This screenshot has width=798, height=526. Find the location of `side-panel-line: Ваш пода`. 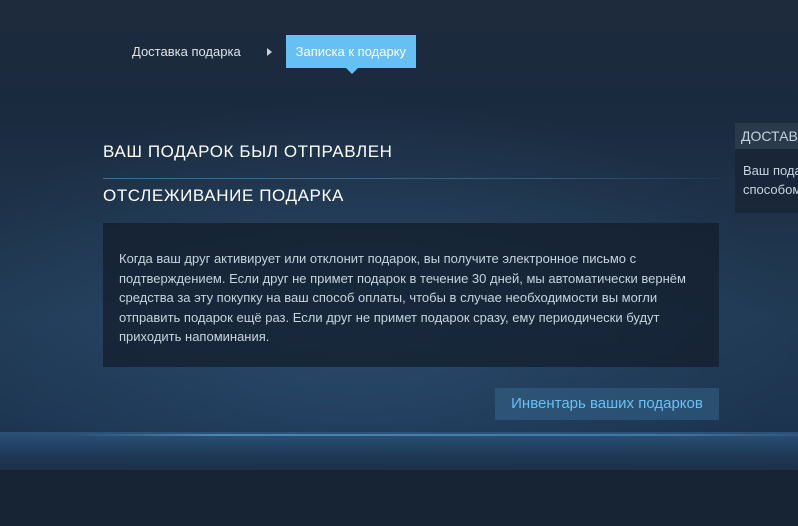

side-panel-line: Ваш пода is located at coordinates (770, 170).